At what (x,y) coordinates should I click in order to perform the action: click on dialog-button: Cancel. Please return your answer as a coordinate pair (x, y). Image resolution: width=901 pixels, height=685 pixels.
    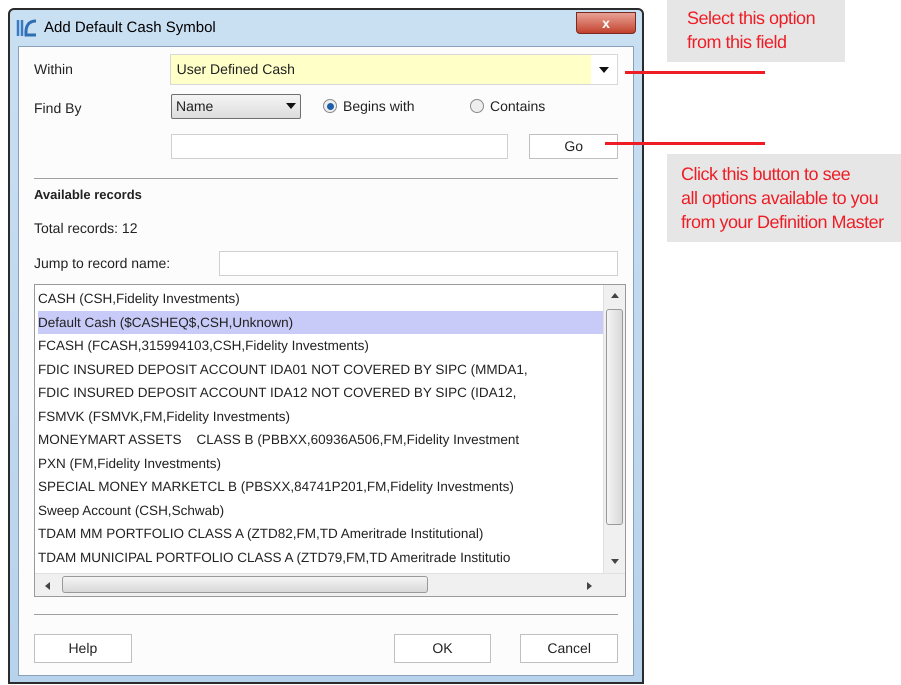
    Looking at the image, I should click on (569, 648).